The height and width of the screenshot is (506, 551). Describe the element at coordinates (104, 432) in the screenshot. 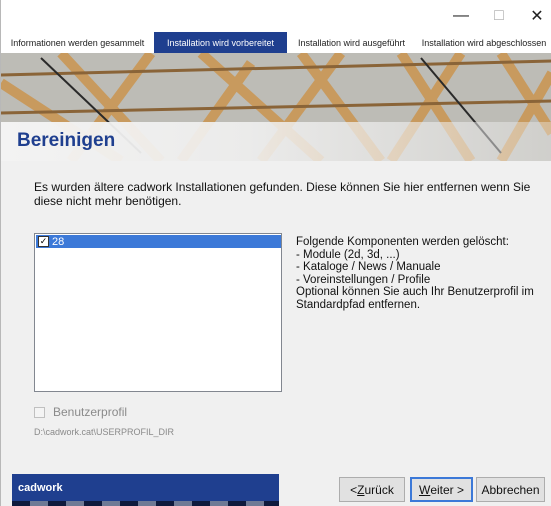

I see `profile-path: D:\cadwork.cat\USERPROFIL_DIR` at that location.